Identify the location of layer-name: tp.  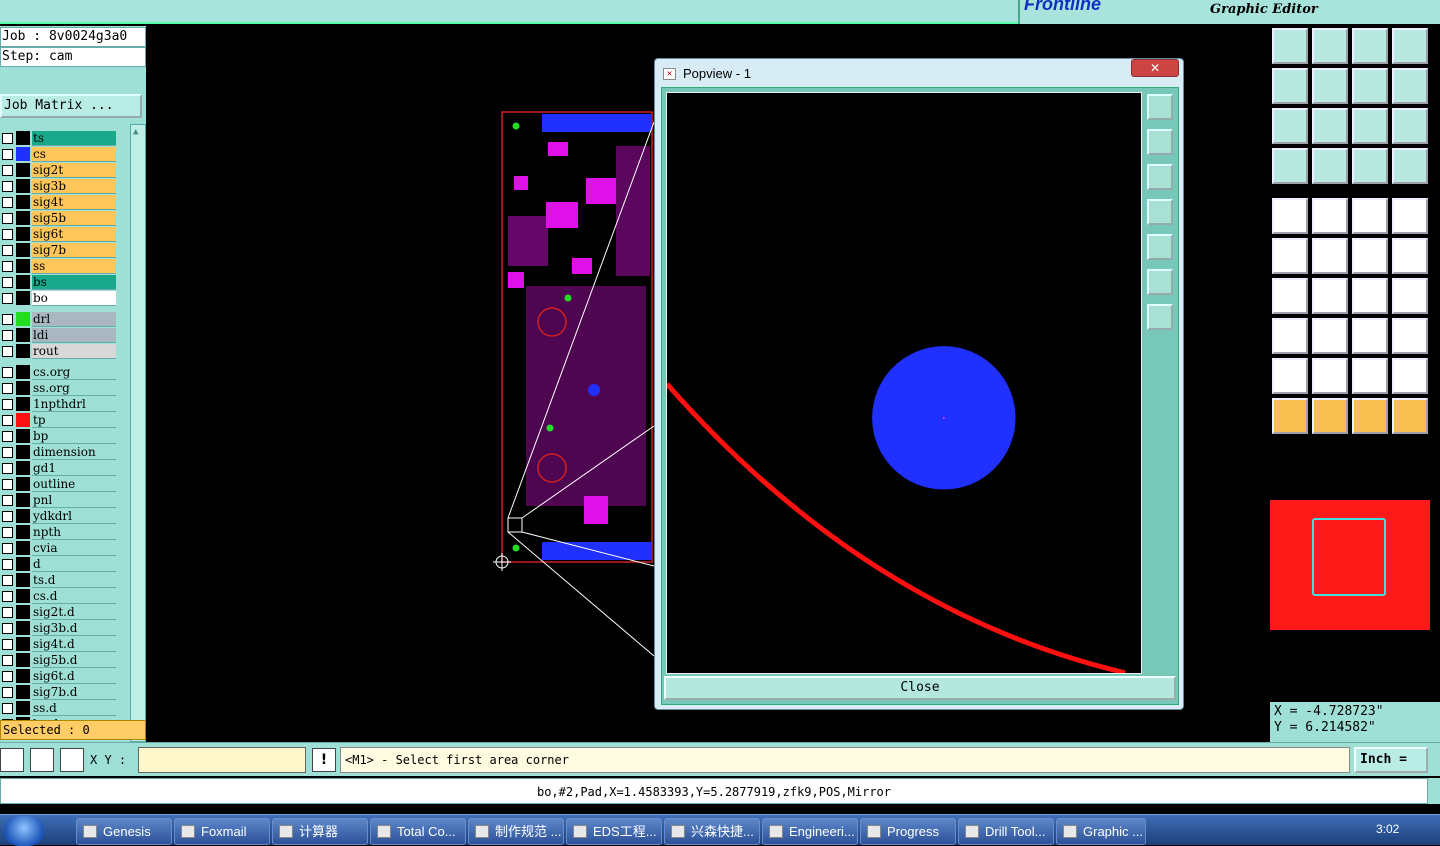
(74, 420).